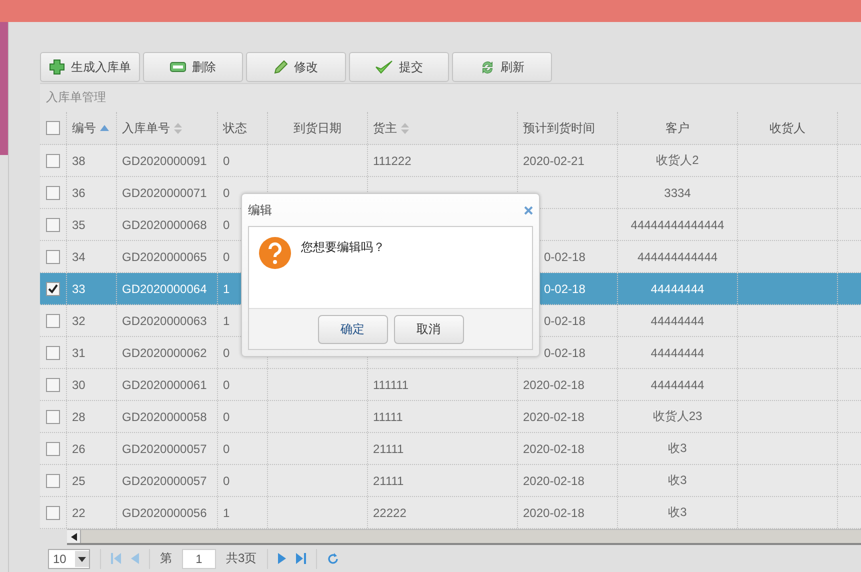 Image resolution: width=861 pixels, height=572 pixels. Describe the element at coordinates (164, 385) in the screenshot. I see `table-cell: GD2020000061` at that location.